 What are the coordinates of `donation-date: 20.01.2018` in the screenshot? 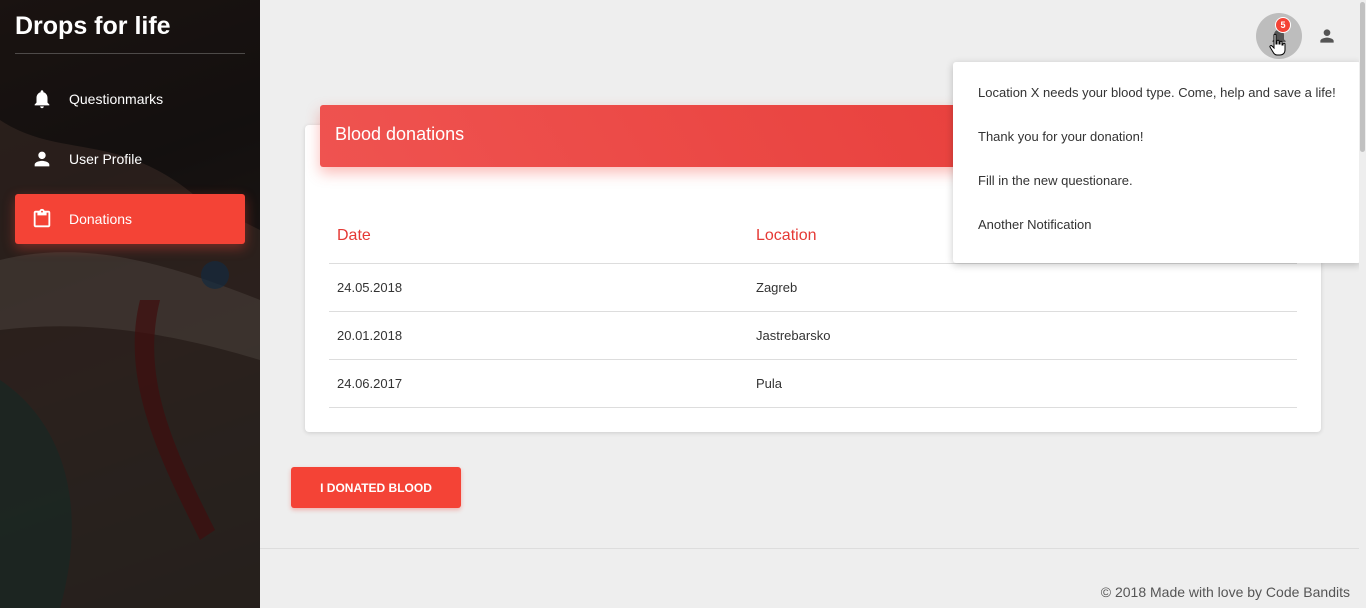 It's located at (538, 335).